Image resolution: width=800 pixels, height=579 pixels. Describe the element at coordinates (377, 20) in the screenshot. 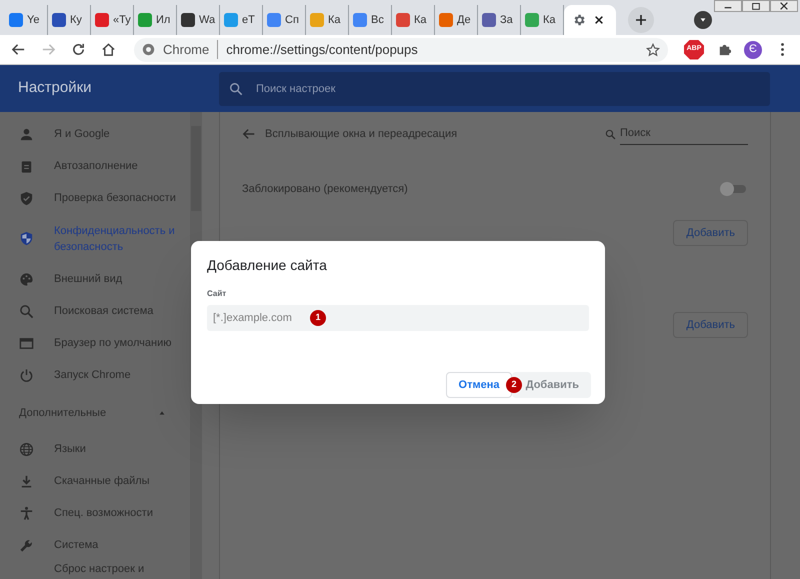

I see `tab-title: Вс` at that location.